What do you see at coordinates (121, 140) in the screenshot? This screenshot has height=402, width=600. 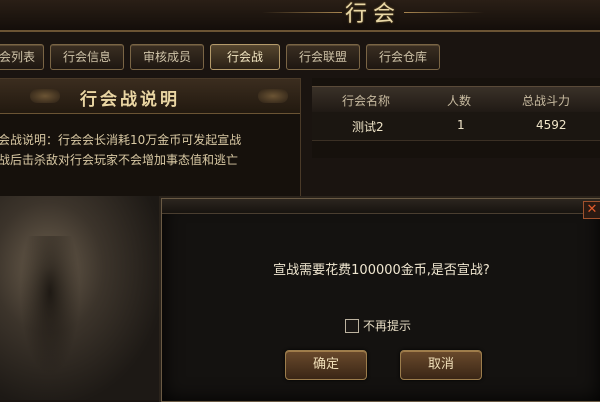 I see `war-description-line-1: 行会战说明：行会会长消耗10万金币可发起宣战` at bounding box center [121, 140].